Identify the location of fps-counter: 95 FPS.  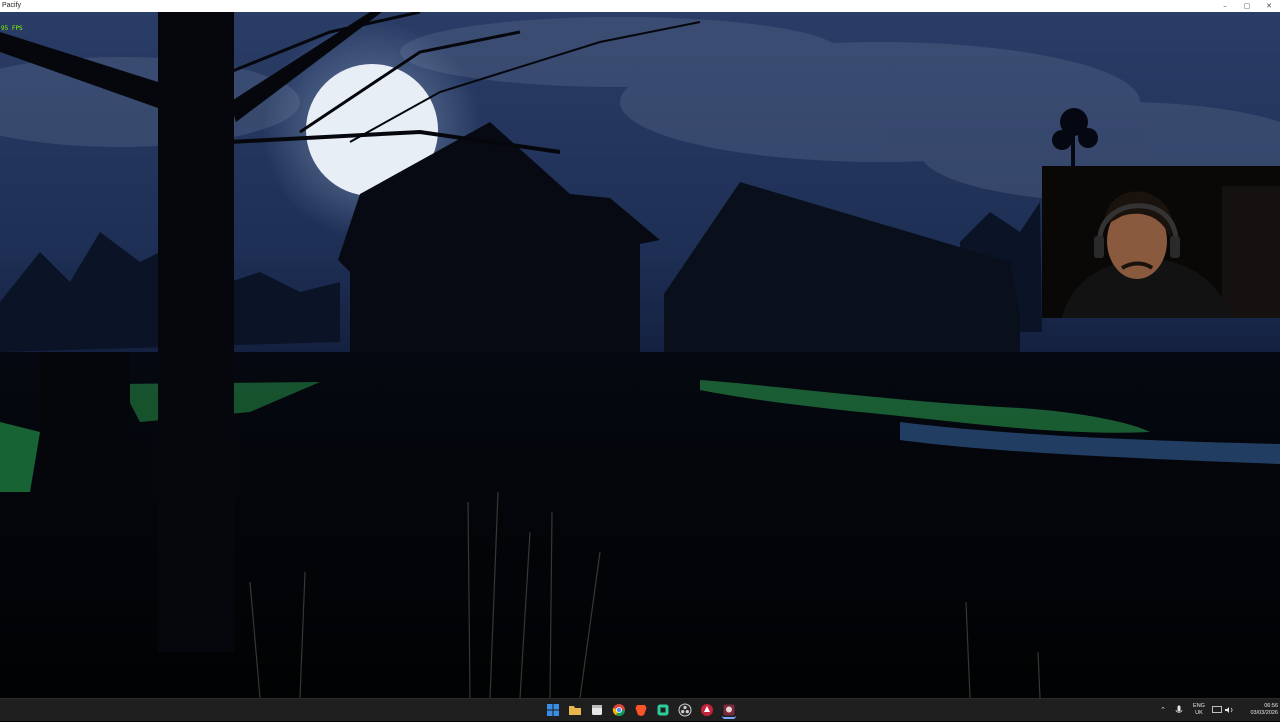
(12, 28).